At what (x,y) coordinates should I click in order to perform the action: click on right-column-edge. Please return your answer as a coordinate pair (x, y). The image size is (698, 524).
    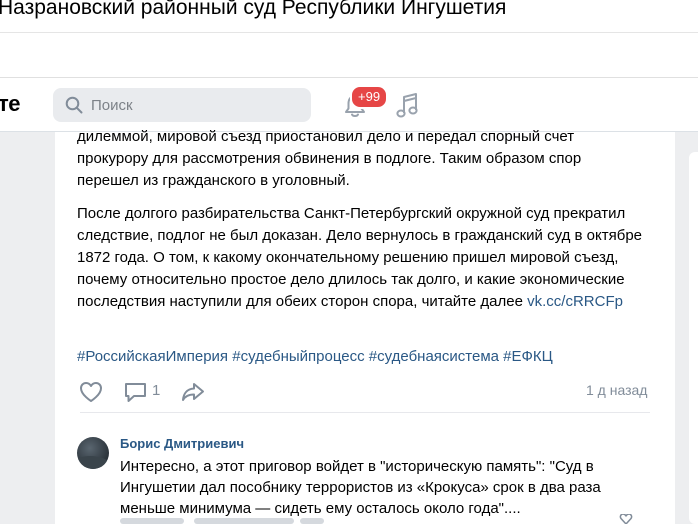
    Looking at the image, I should click on (693, 338).